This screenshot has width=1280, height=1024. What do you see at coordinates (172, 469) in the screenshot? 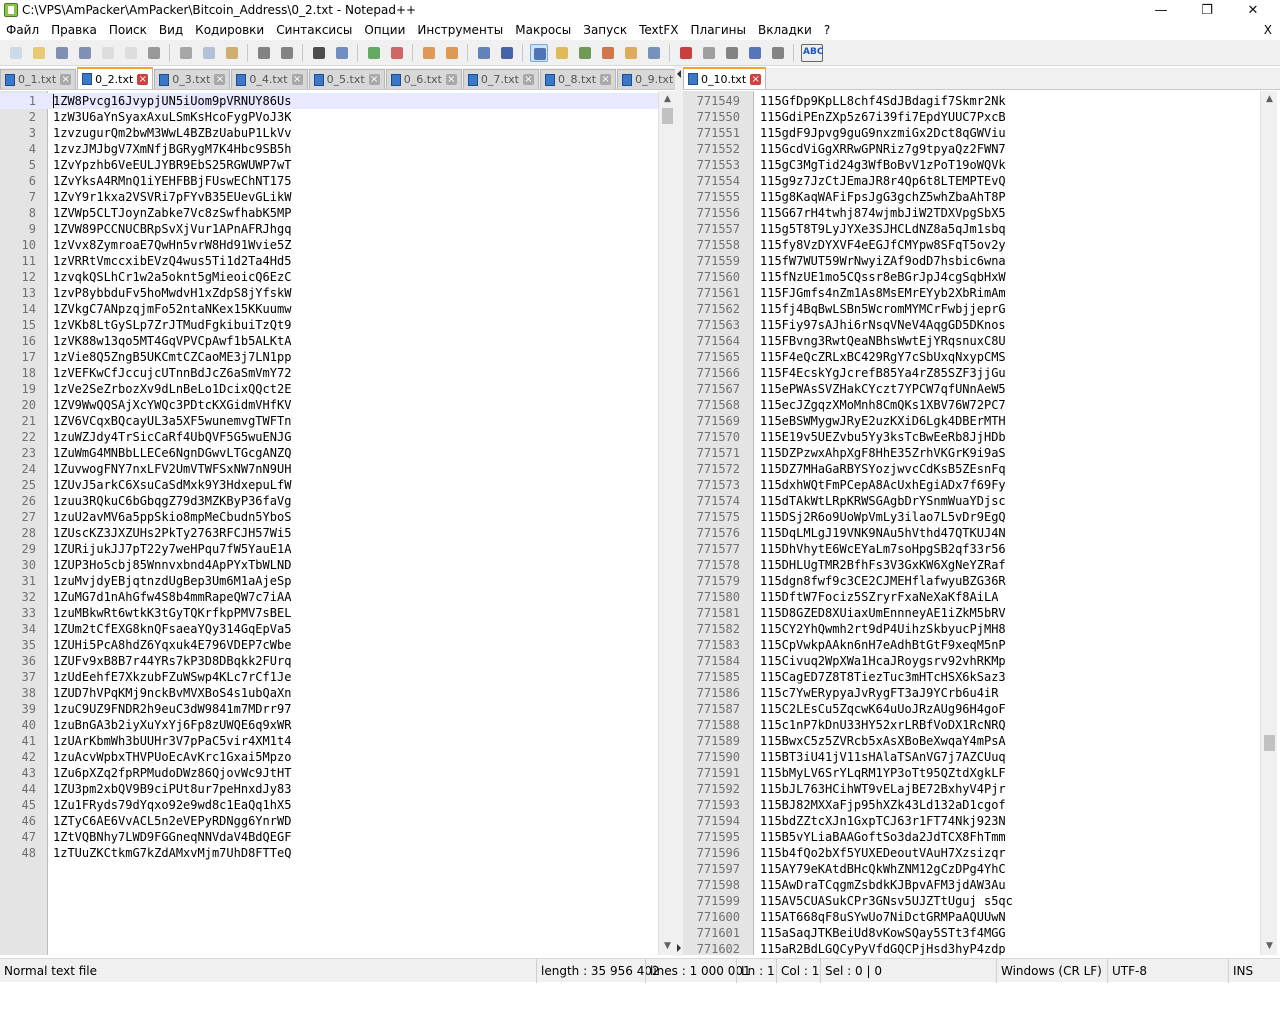
I see `line-text: 1ZuvwogFNY7nxLFV2UmVTWFSxNW7nN9UH` at bounding box center [172, 469].